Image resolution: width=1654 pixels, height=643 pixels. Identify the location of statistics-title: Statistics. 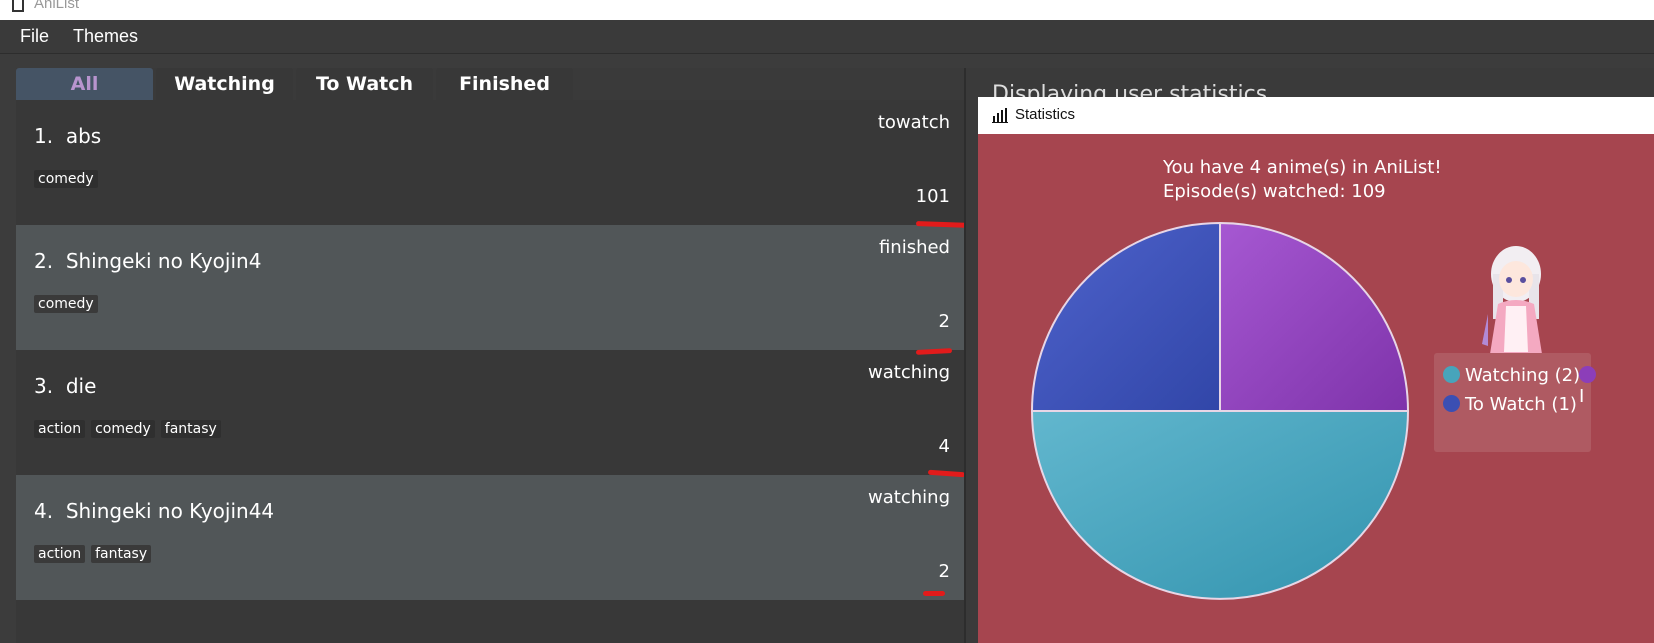
(1045, 114).